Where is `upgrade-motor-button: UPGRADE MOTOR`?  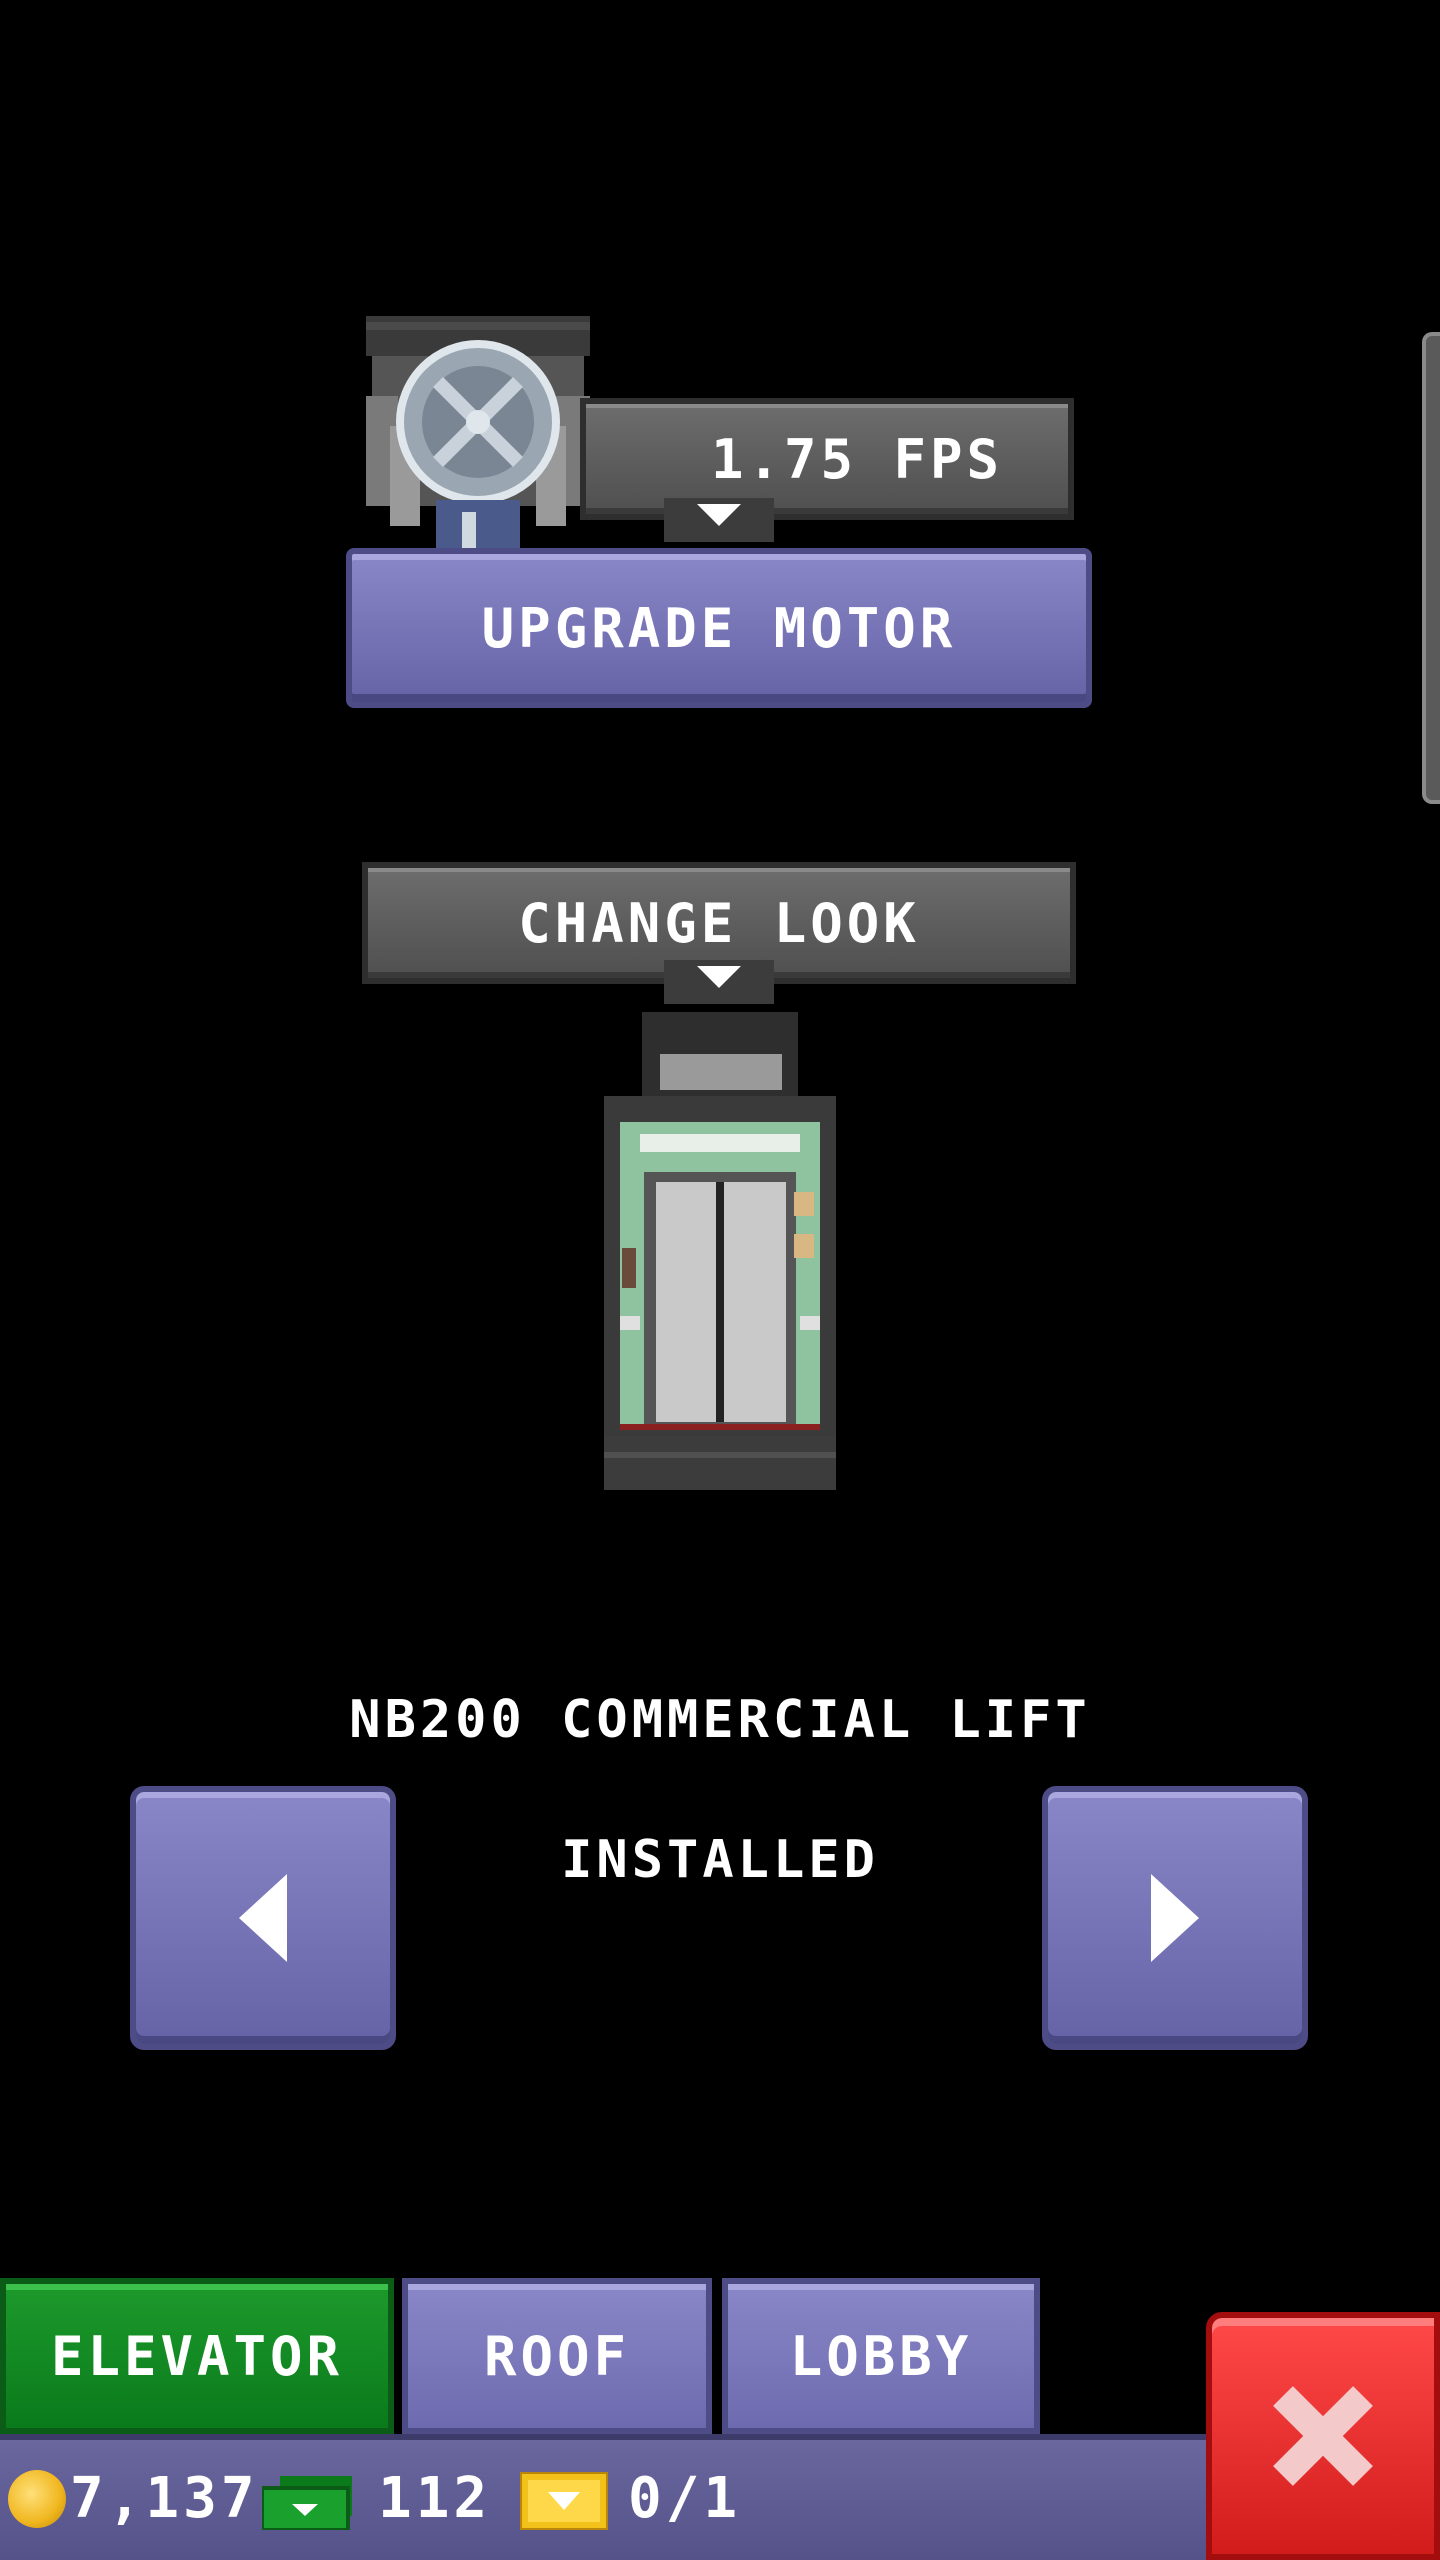
upgrade-motor-button: UPGRADE MOTOR is located at coordinates (719, 628).